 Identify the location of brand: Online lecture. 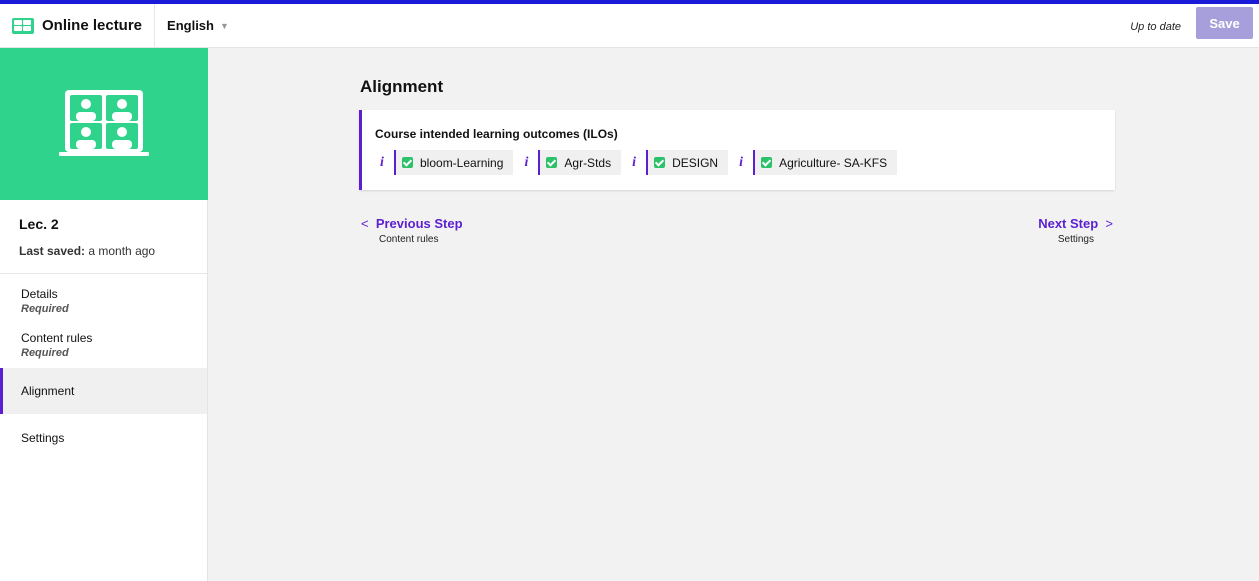
(78, 25).